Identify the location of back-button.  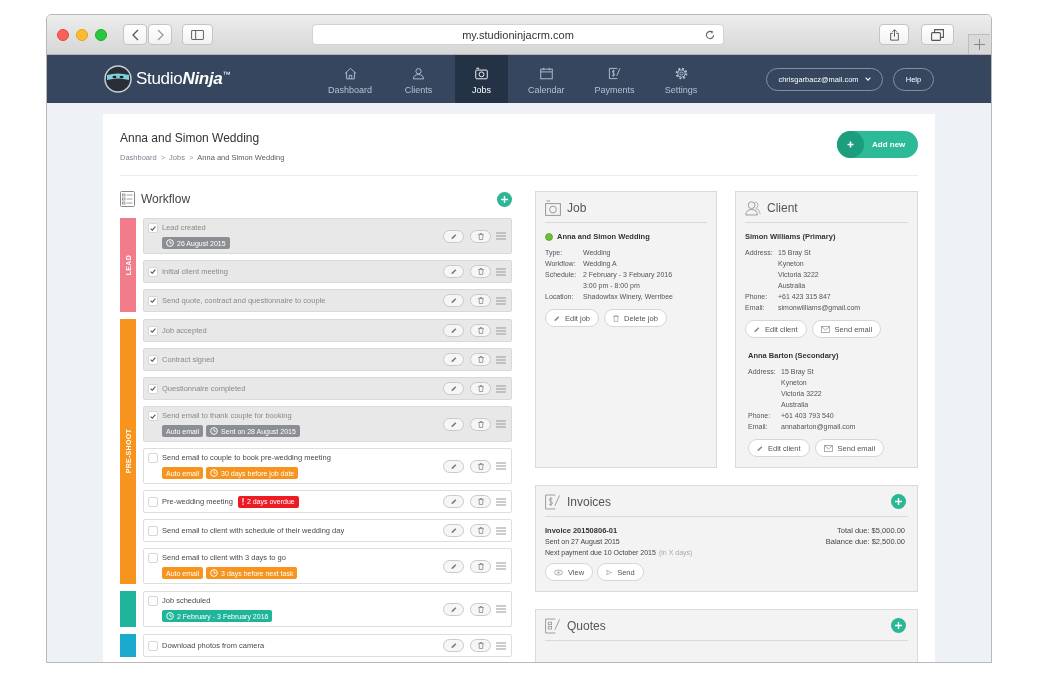
(135, 34).